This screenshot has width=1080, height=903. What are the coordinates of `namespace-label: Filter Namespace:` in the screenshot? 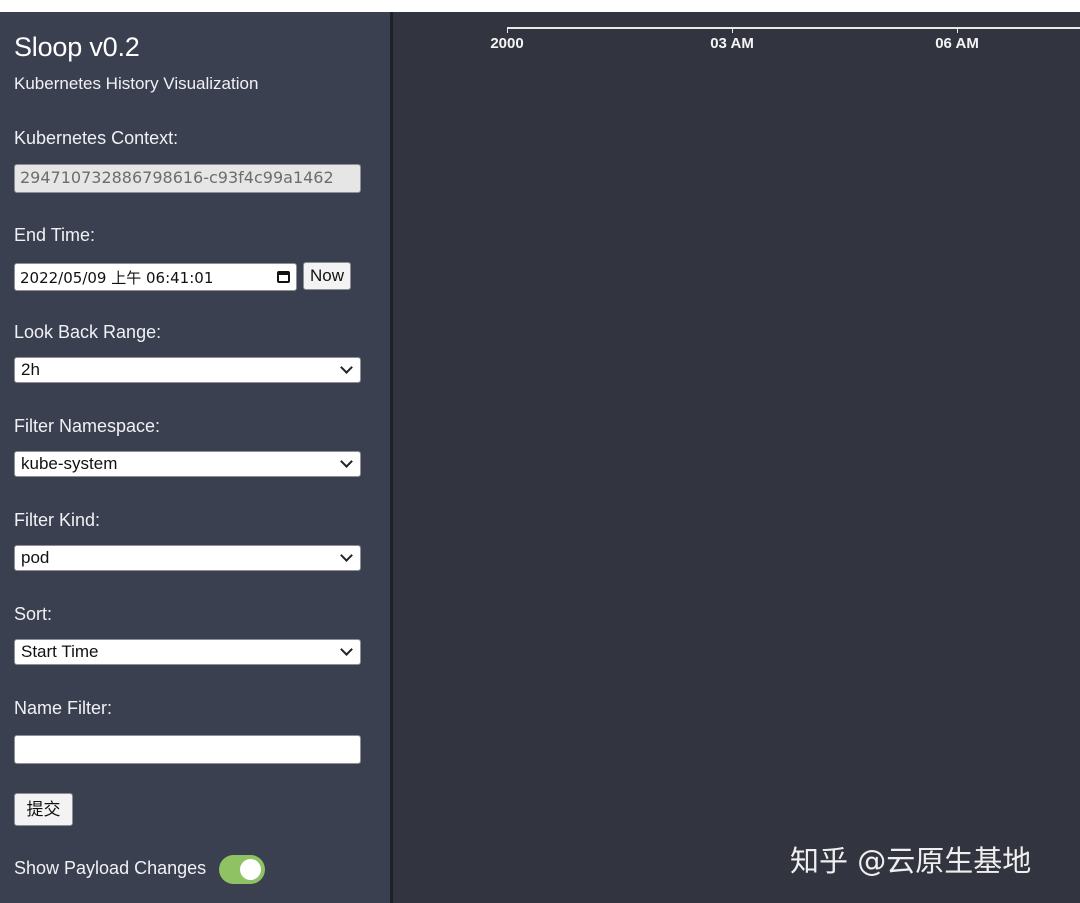 It's located at (87, 426).